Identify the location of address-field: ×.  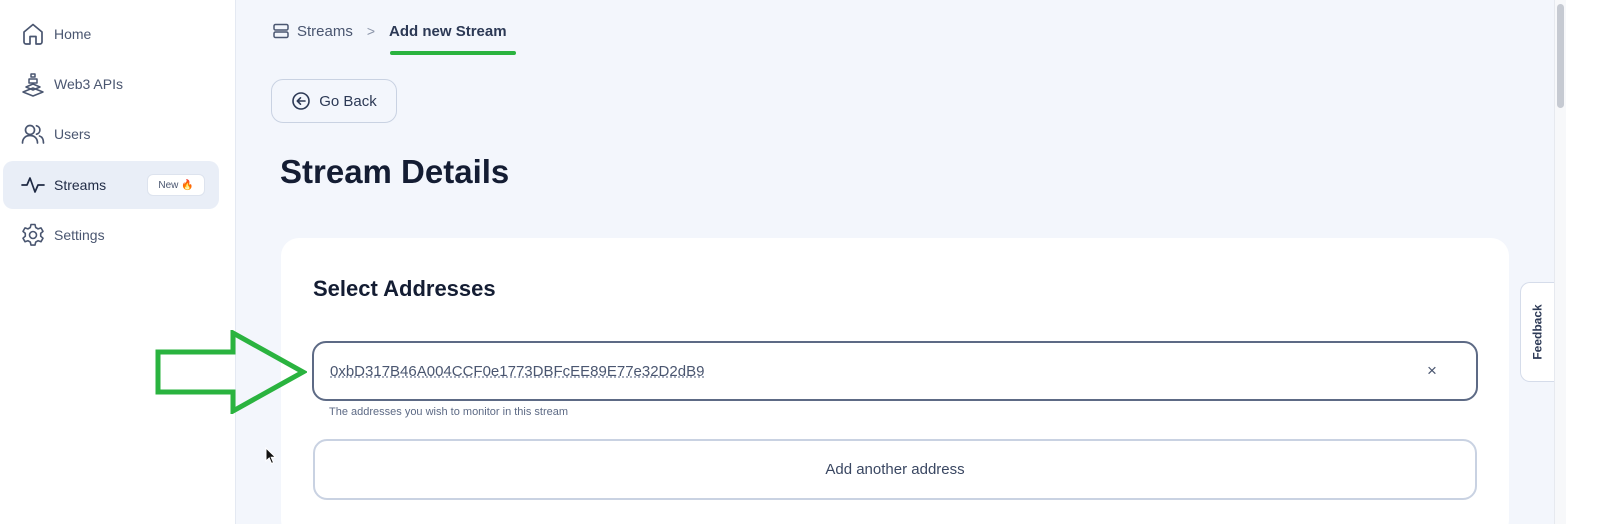
(895, 371).